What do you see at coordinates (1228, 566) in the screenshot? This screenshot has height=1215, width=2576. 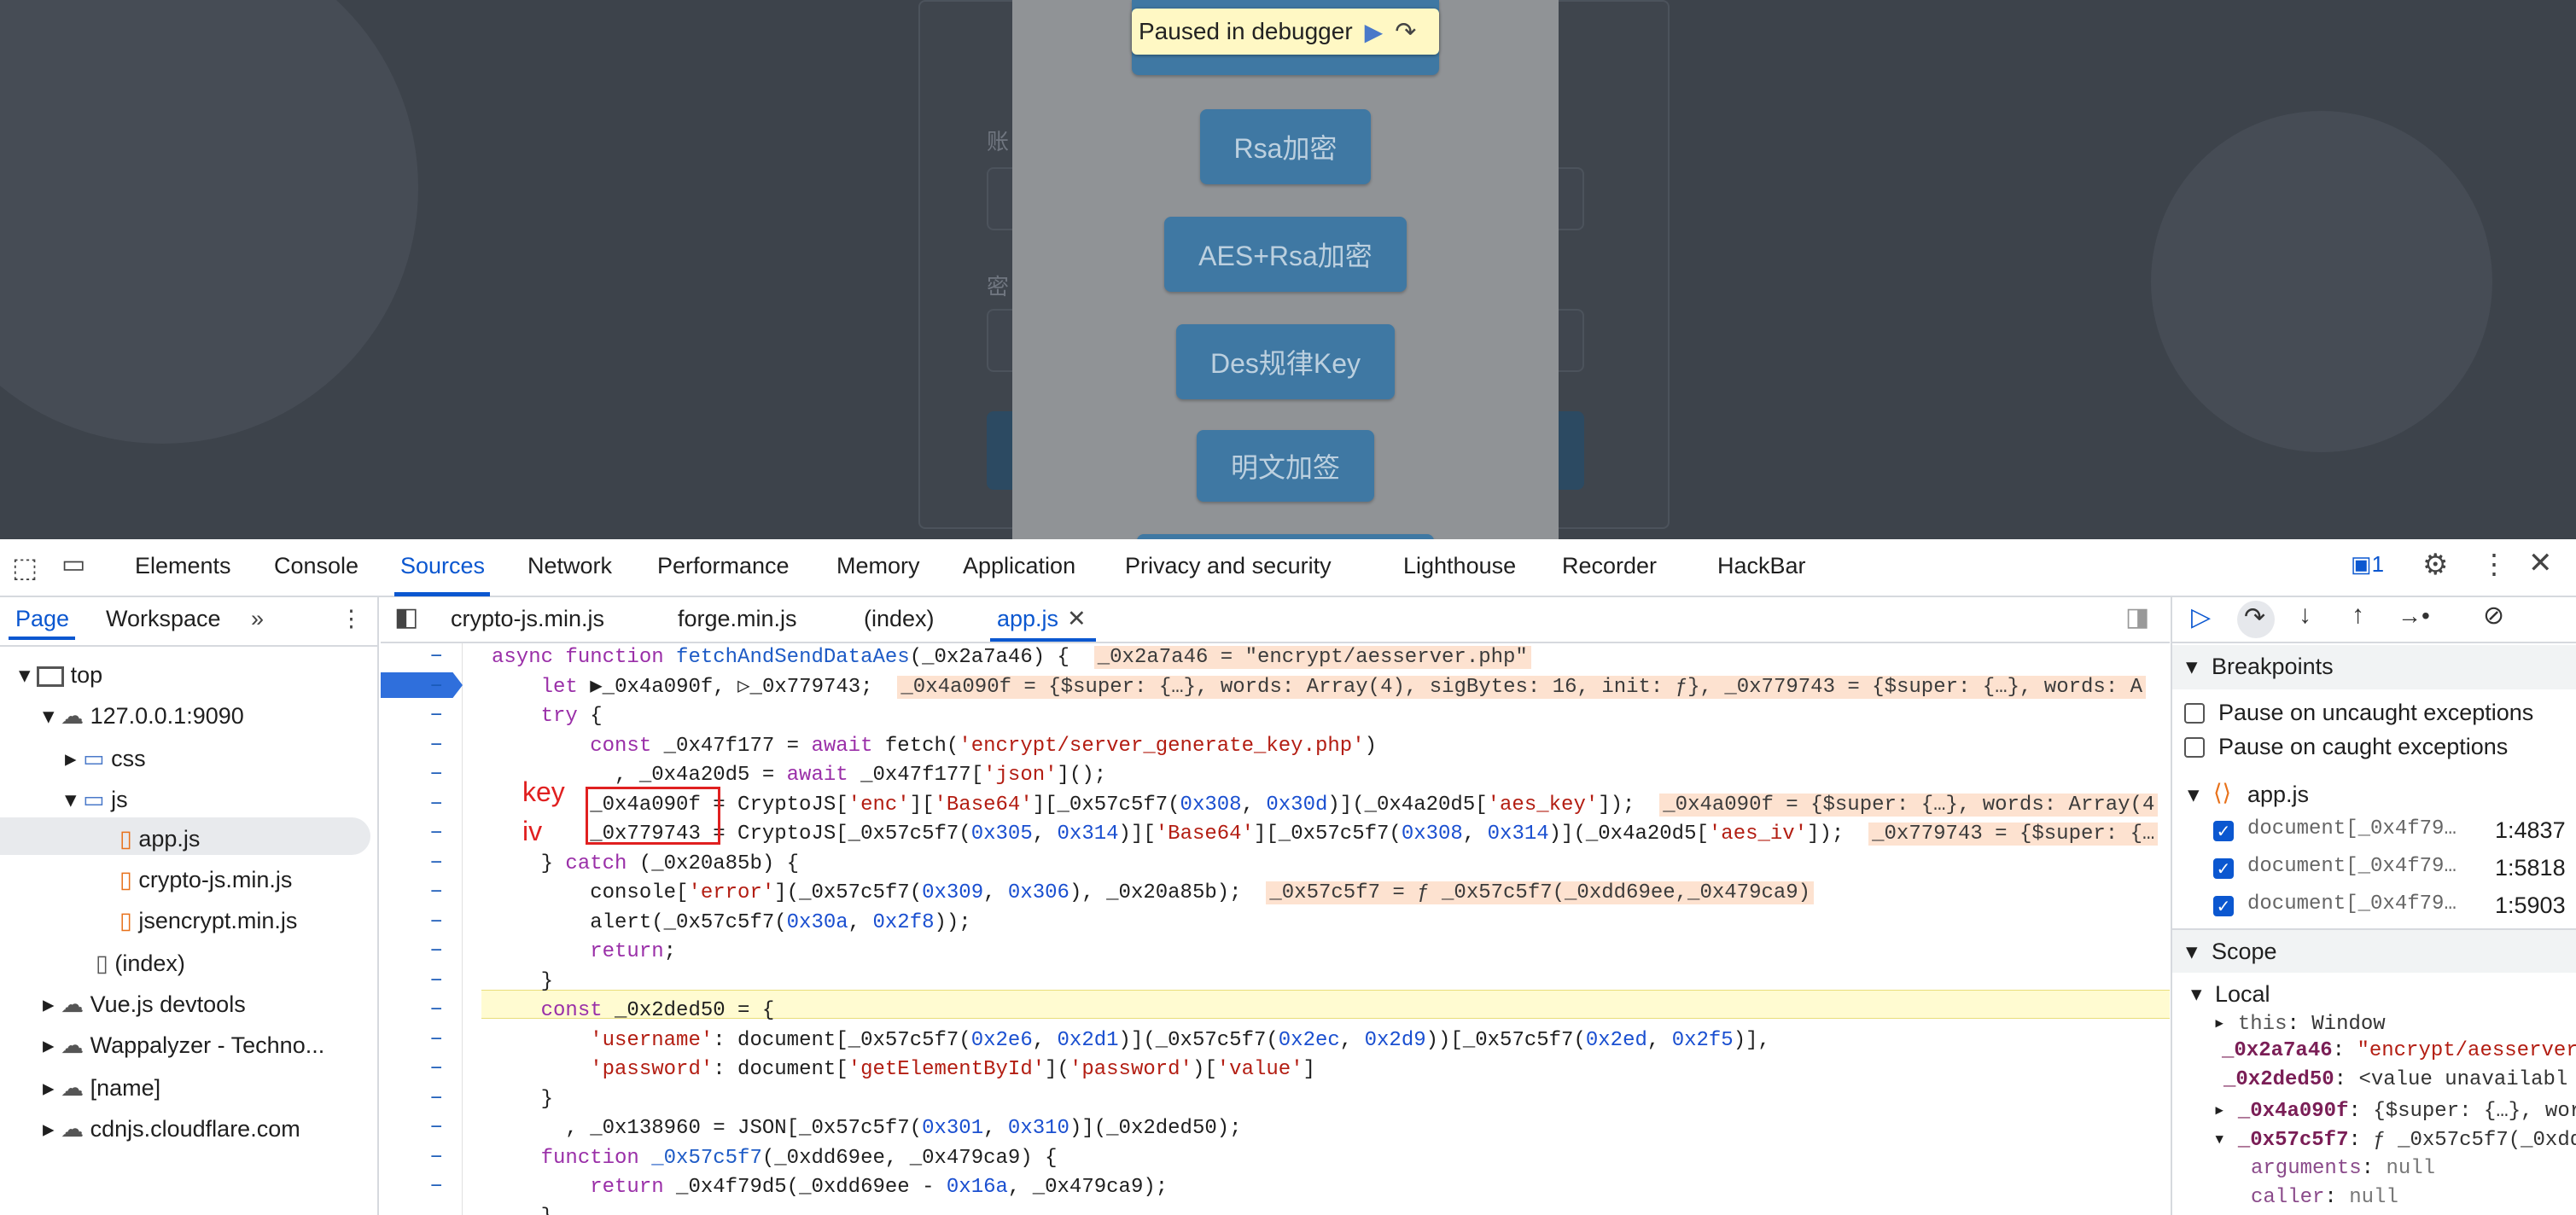 I see `tab-privacy-security: Privacy and security` at bounding box center [1228, 566].